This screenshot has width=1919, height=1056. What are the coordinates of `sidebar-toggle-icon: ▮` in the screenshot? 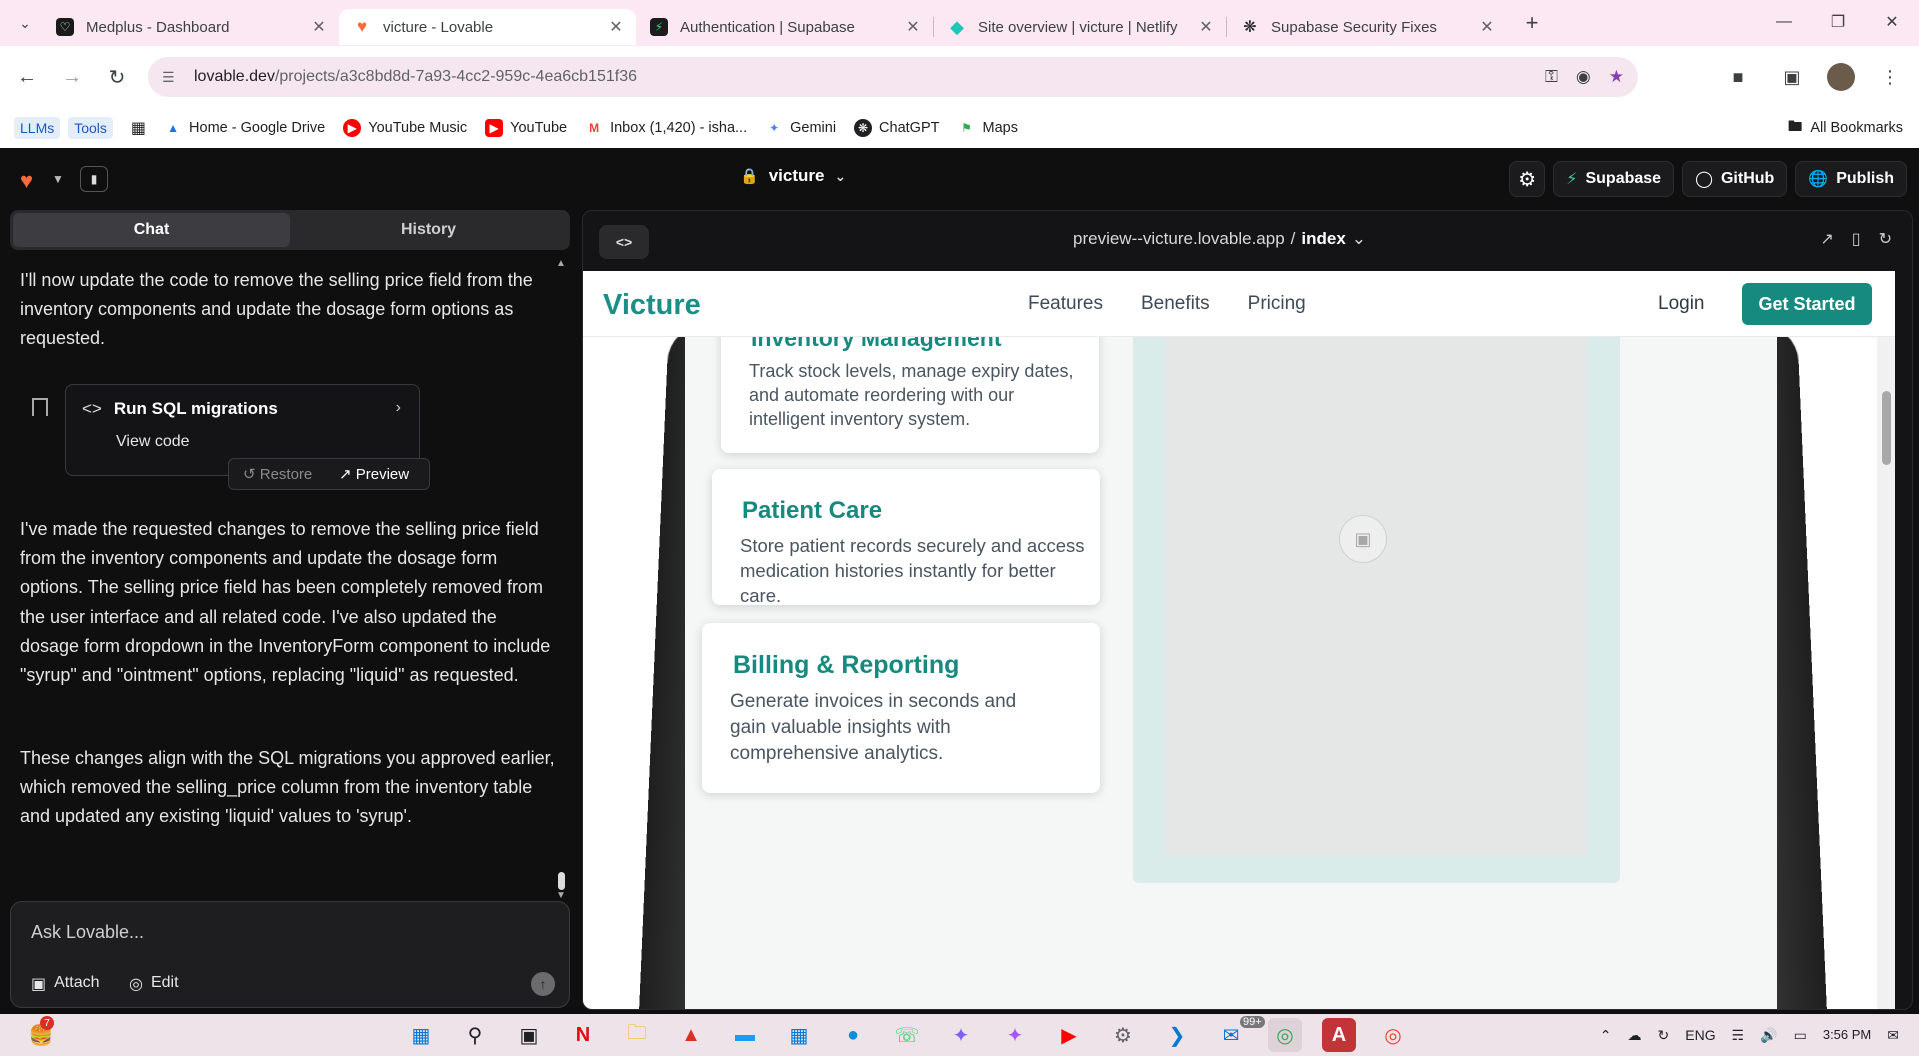 It's located at (94, 179).